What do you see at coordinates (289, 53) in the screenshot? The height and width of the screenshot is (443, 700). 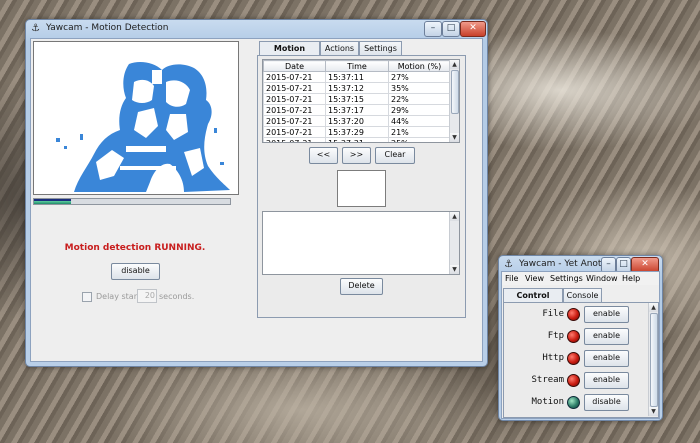 I see `tab-motion-events: Motion Events` at bounding box center [289, 53].